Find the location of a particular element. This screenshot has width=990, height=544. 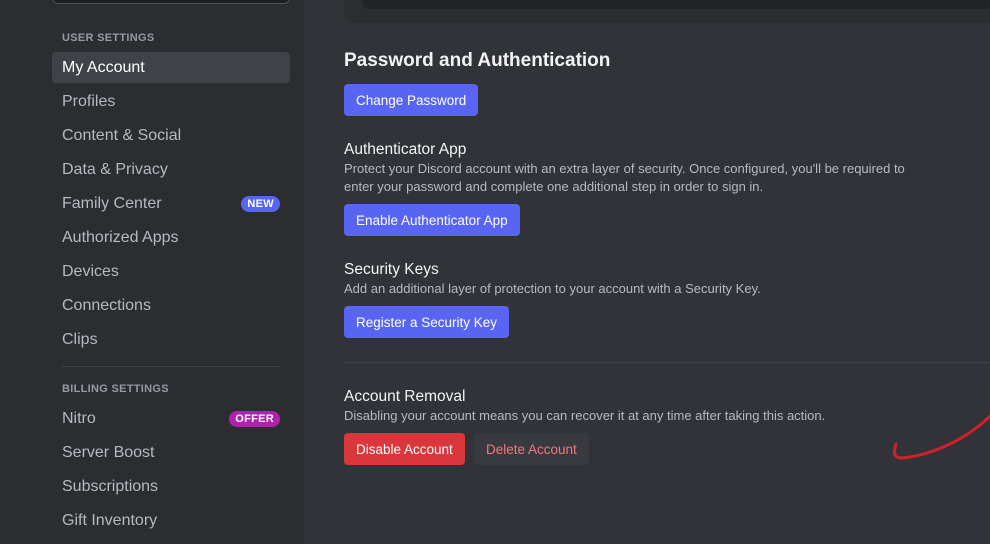

sidebar-item-label: My Account is located at coordinates (103, 67).